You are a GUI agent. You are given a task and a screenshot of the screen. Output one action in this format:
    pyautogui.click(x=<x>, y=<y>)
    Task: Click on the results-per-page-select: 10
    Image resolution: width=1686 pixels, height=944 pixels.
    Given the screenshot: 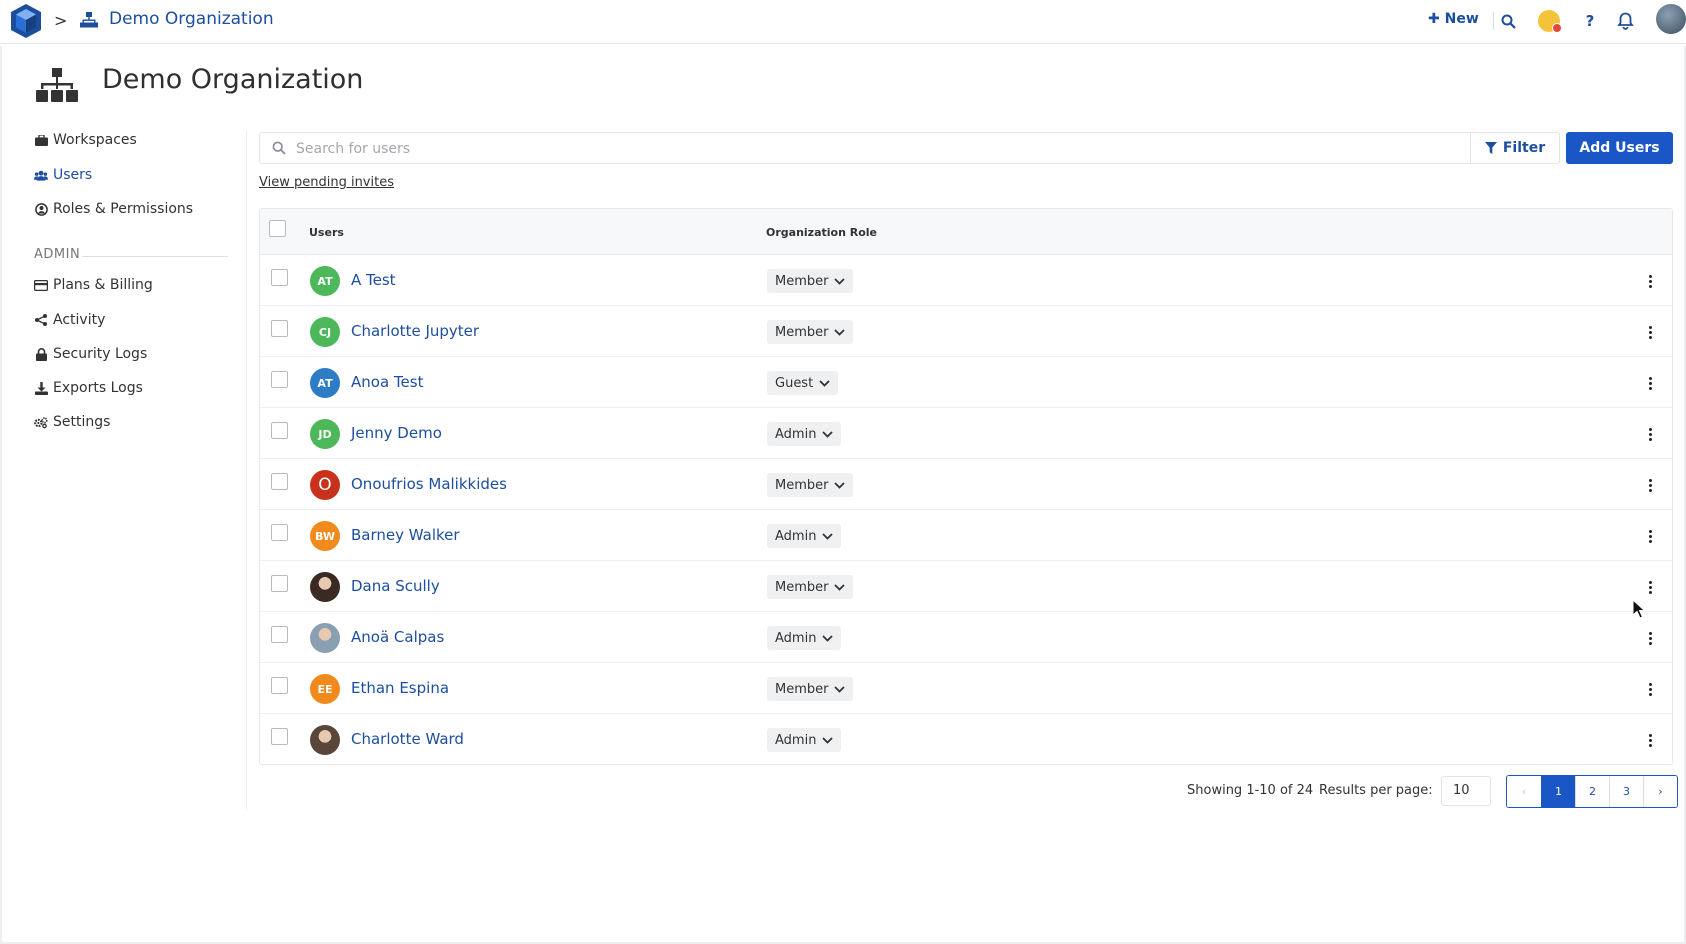 What is the action you would take?
    pyautogui.click(x=1466, y=791)
    